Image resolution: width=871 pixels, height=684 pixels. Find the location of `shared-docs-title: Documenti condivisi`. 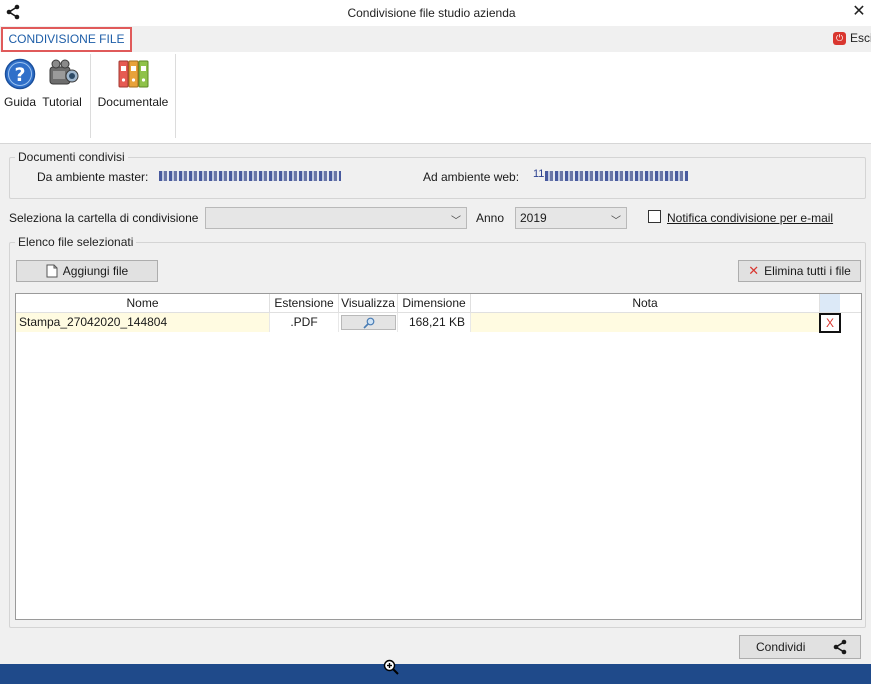

shared-docs-title: Documenti condivisi is located at coordinates (71, 157).